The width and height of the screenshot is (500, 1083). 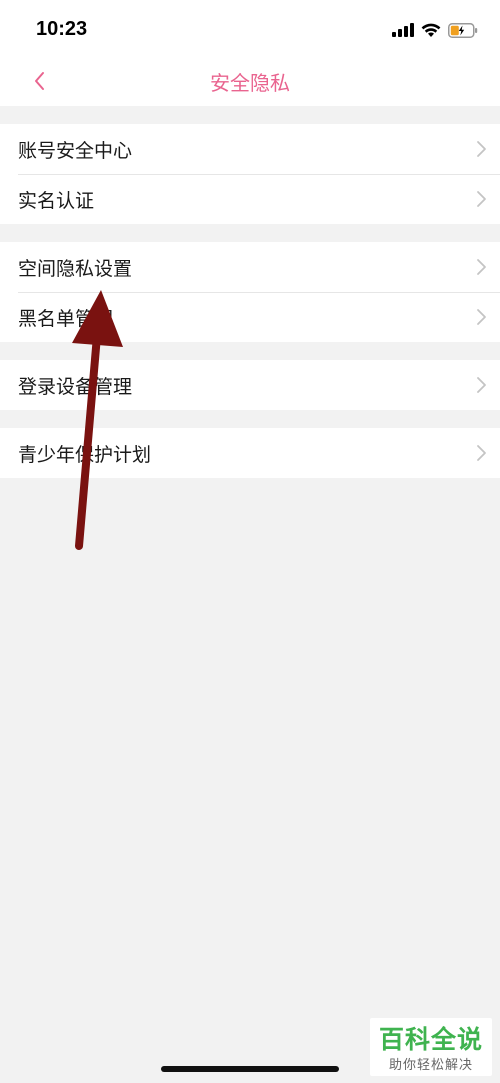 What do you see at coordinates (250, 199) in the screenshot?
I see `list-item-real-name-auth: 实名认证` at bounding box center [250, 199].